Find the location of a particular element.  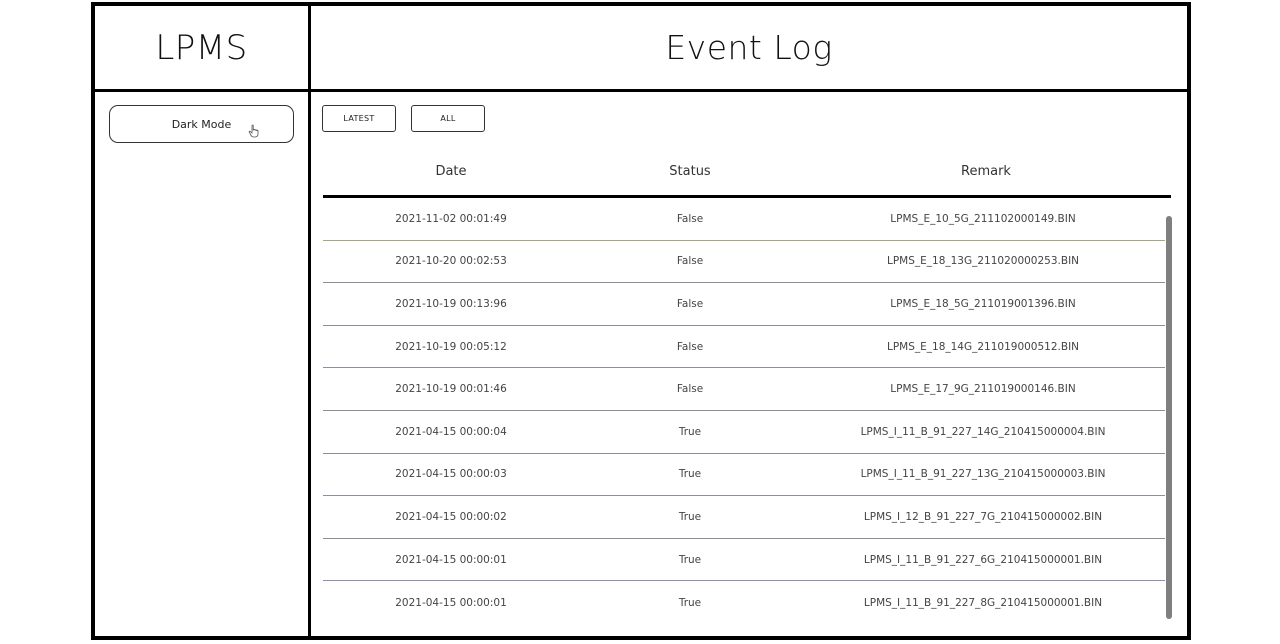

table-scrollbar is located at coordinates (1169, 417).